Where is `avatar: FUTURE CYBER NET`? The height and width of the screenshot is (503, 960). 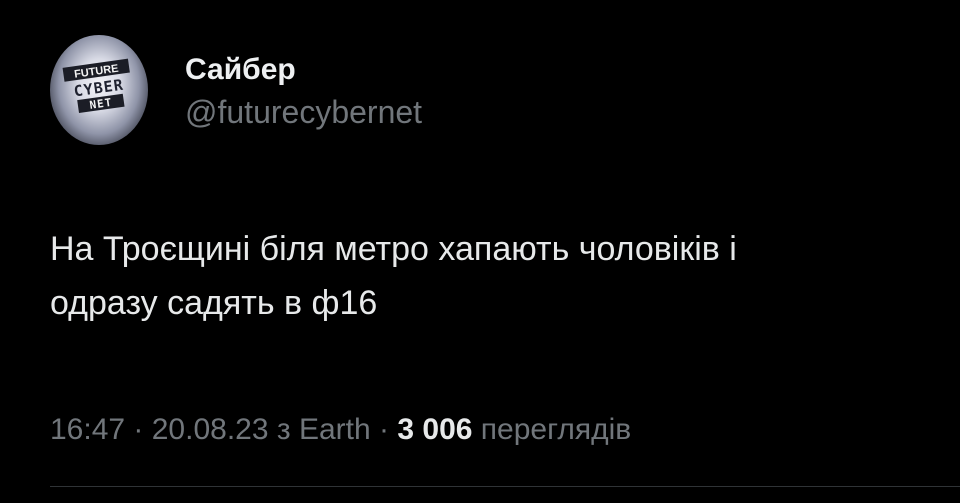 avatar: FUTURE CYBER NET is located at coordinates (99, 90).